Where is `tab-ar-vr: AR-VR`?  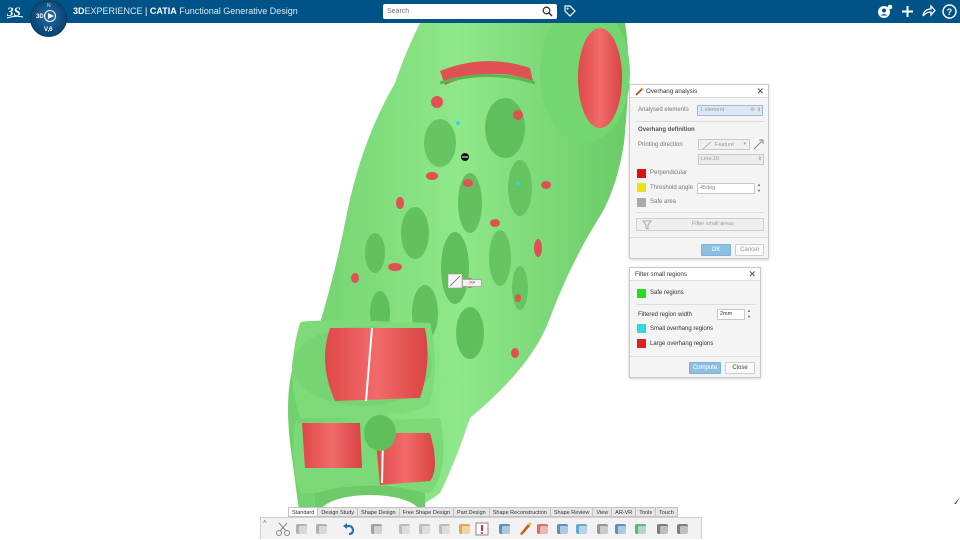 tab-ar-vr: AR-VR is located at coordinates (624, 512).